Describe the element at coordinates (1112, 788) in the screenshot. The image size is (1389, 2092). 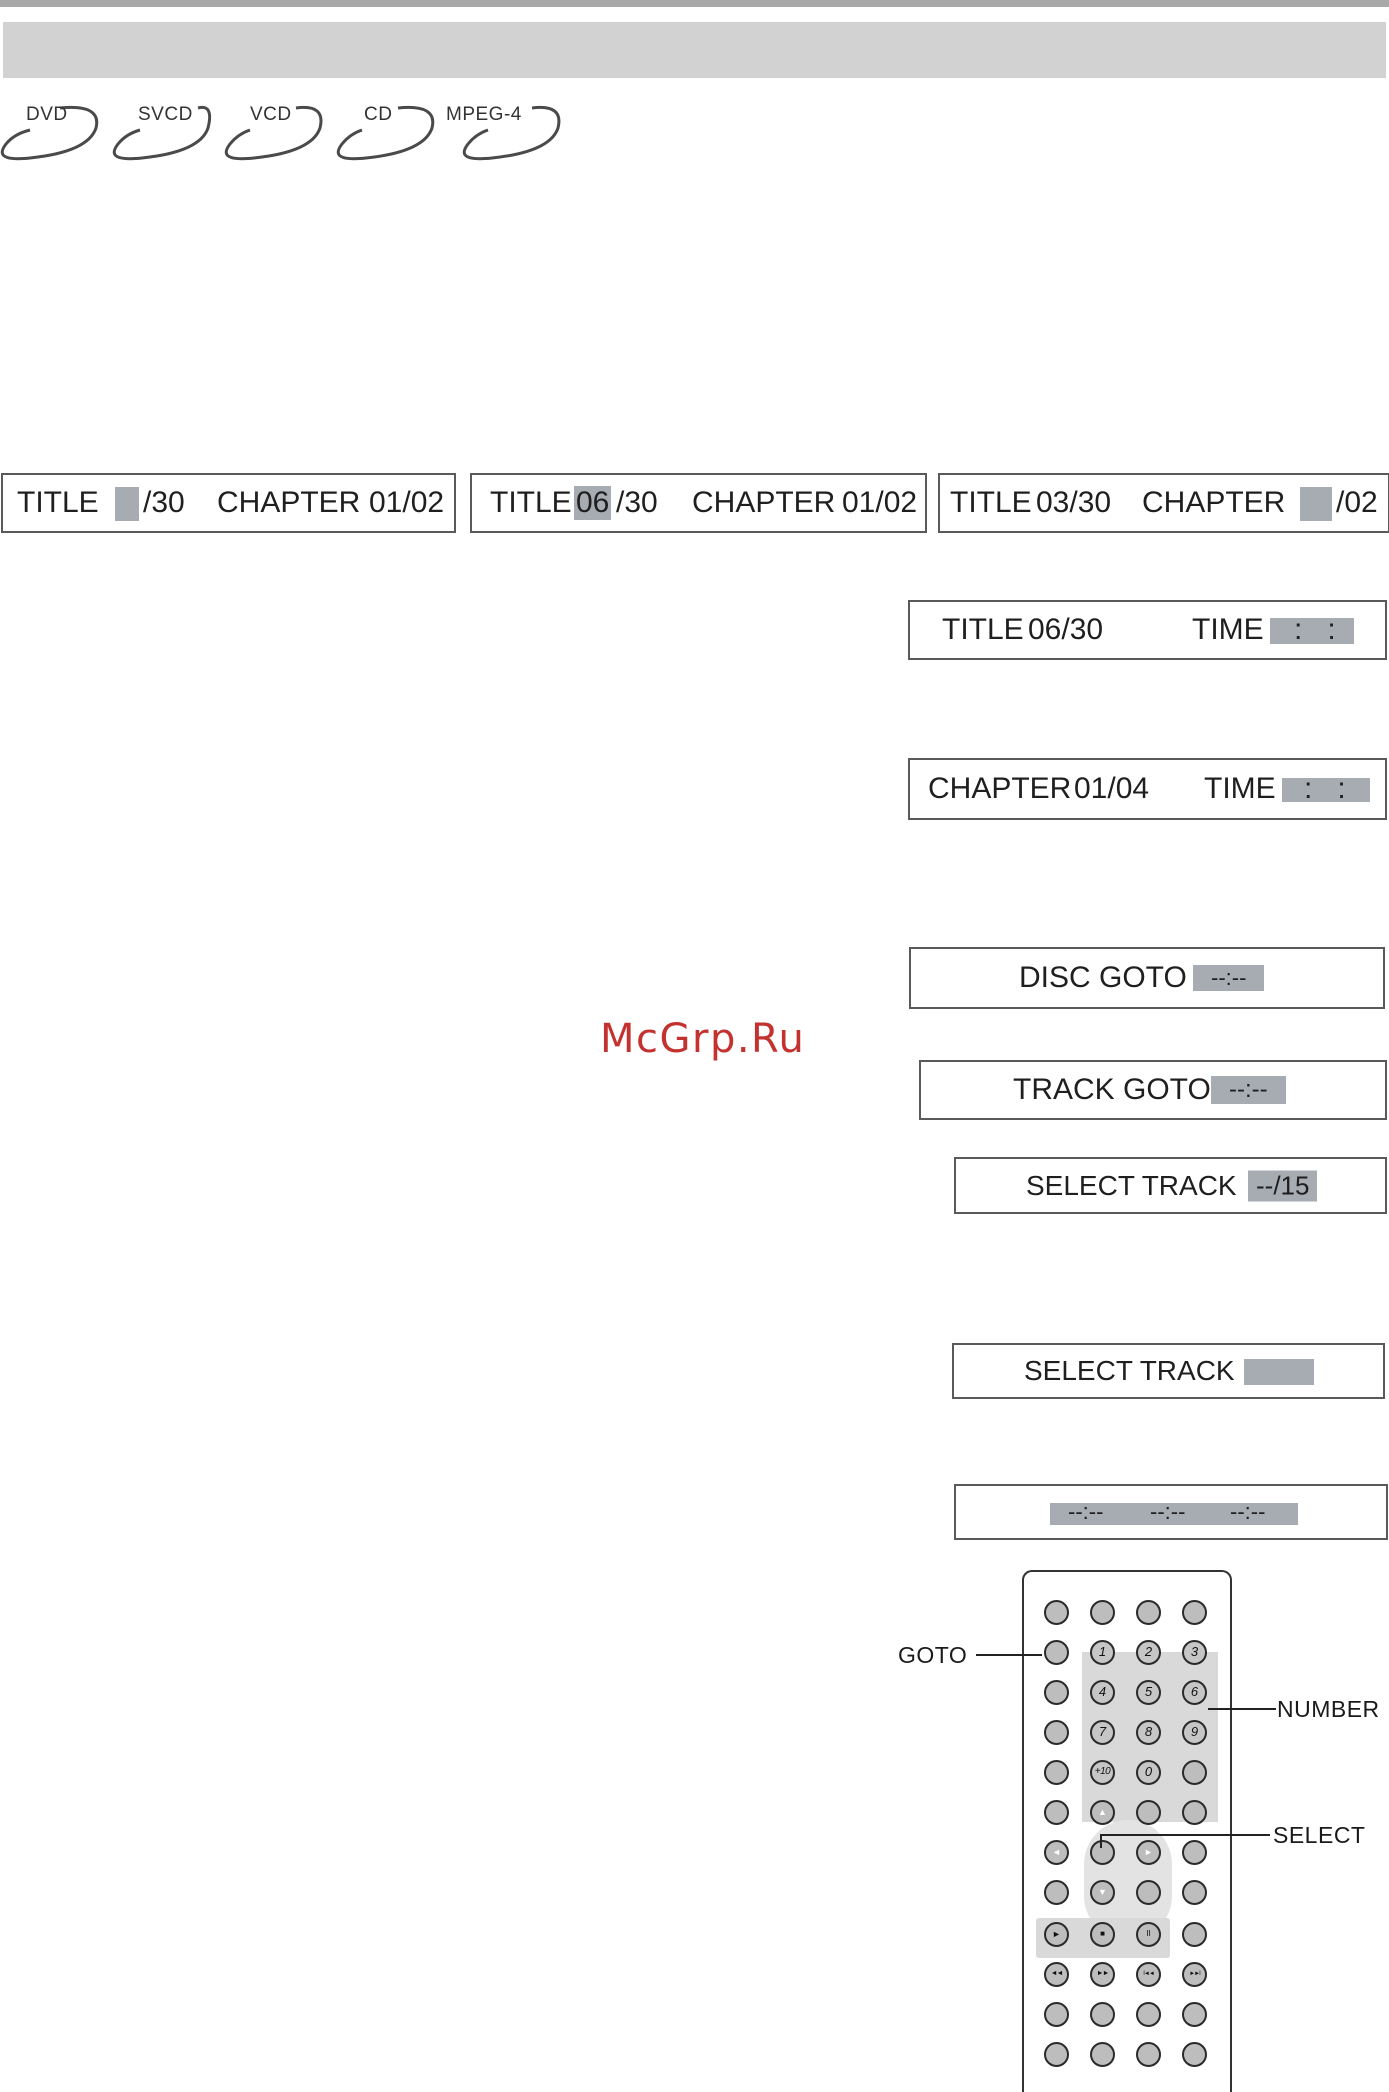
I see `osd-value-chapter: 01/04` at that location.